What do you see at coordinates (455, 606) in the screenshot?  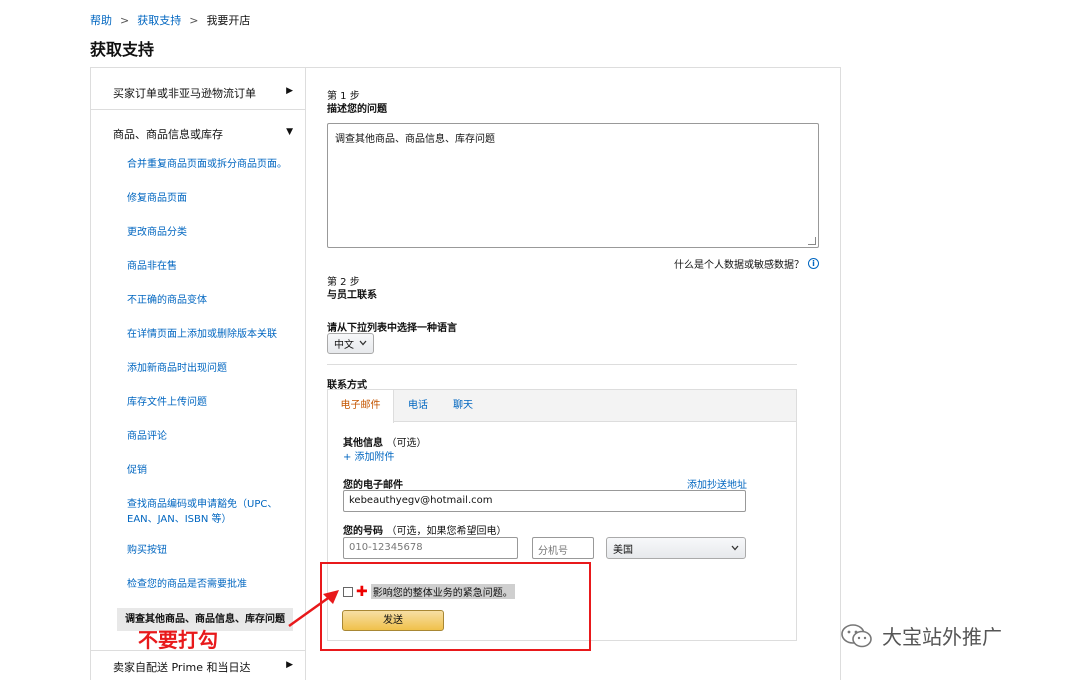 I see `annotation-highlight-box` at bounding box center [455, 606].